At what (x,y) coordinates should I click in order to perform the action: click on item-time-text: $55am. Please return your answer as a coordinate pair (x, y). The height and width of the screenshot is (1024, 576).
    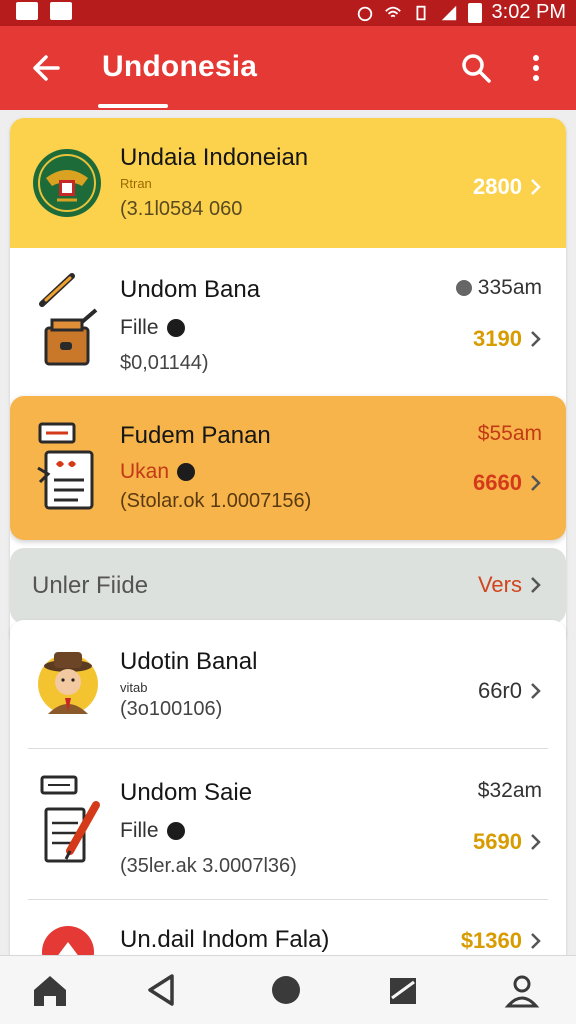
    Looking at the image, I should click on (509, 433).